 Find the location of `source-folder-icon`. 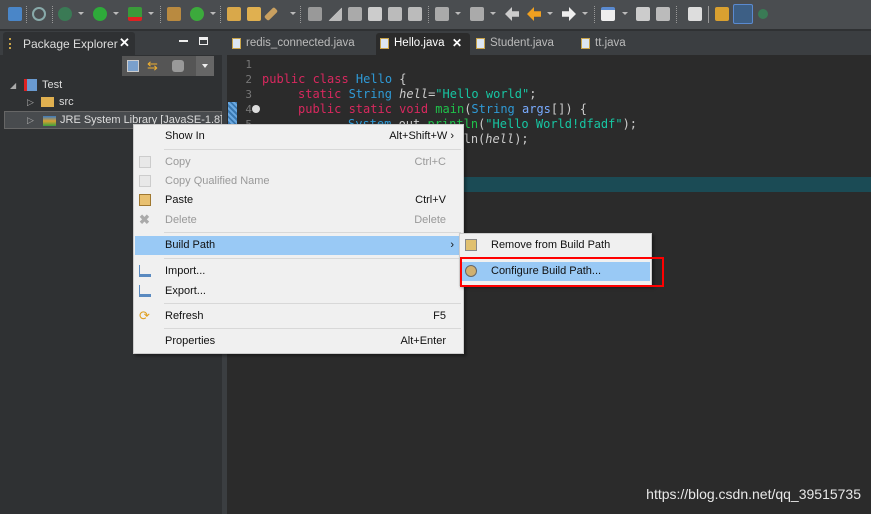

source-folder-icon is located at coordinates (47, 102).